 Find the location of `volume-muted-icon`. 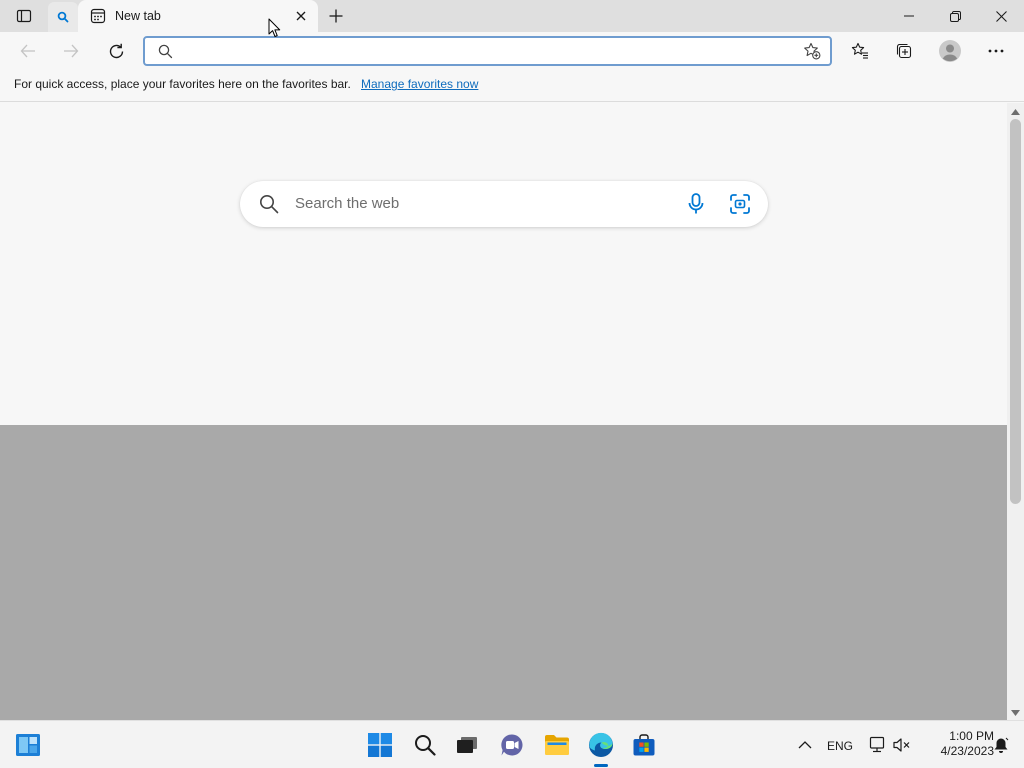

volume-muted-icon is located at coordinates (902, 745).